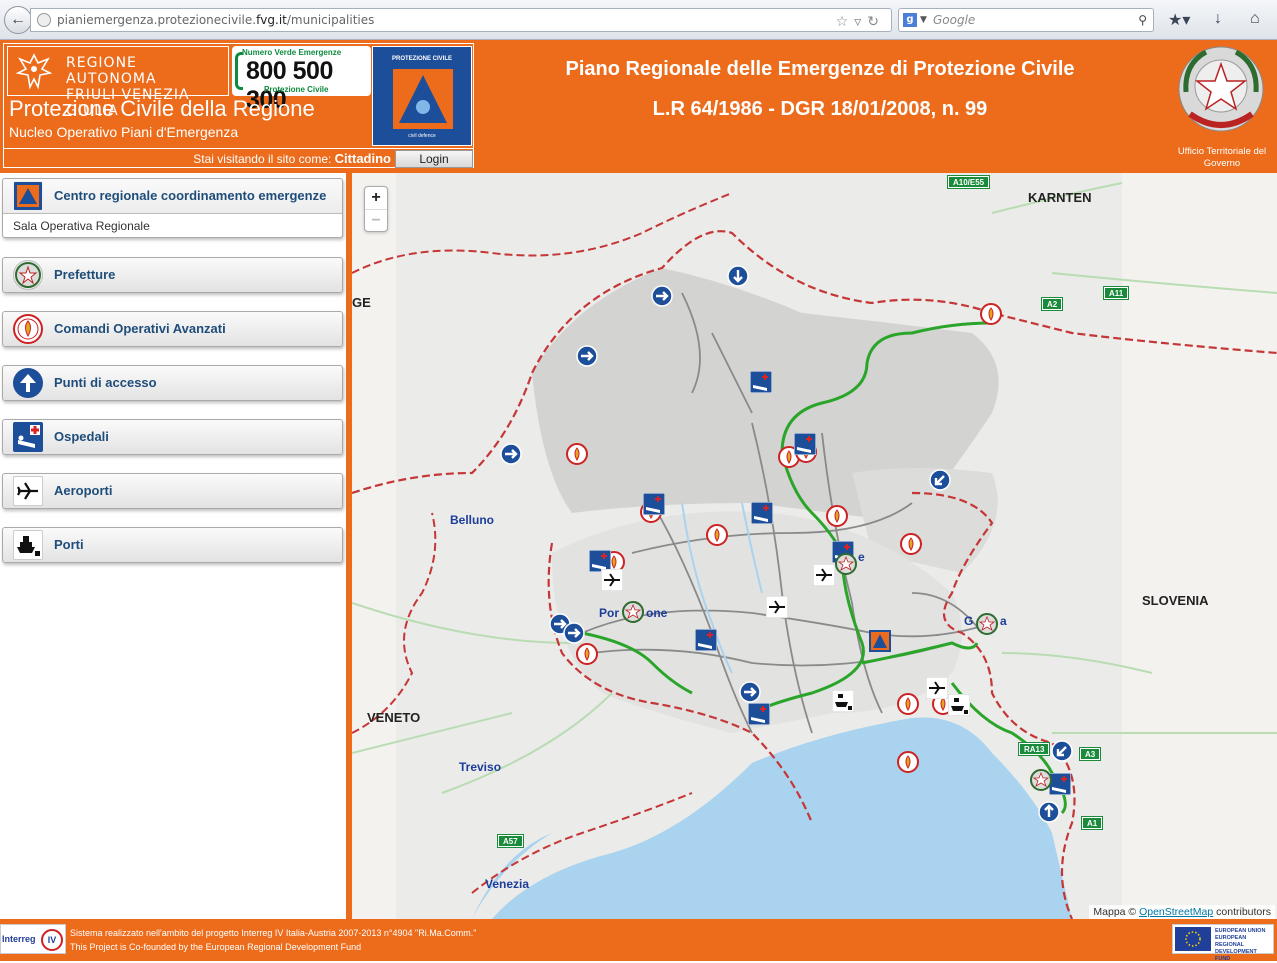 The height and width of the screenshot is (963, 1277). What do you see at coordinates (1179, 20) in the screenshot?
I see `bookmarks-menu-icon: ★▾` at bounding box center [1179, 20].